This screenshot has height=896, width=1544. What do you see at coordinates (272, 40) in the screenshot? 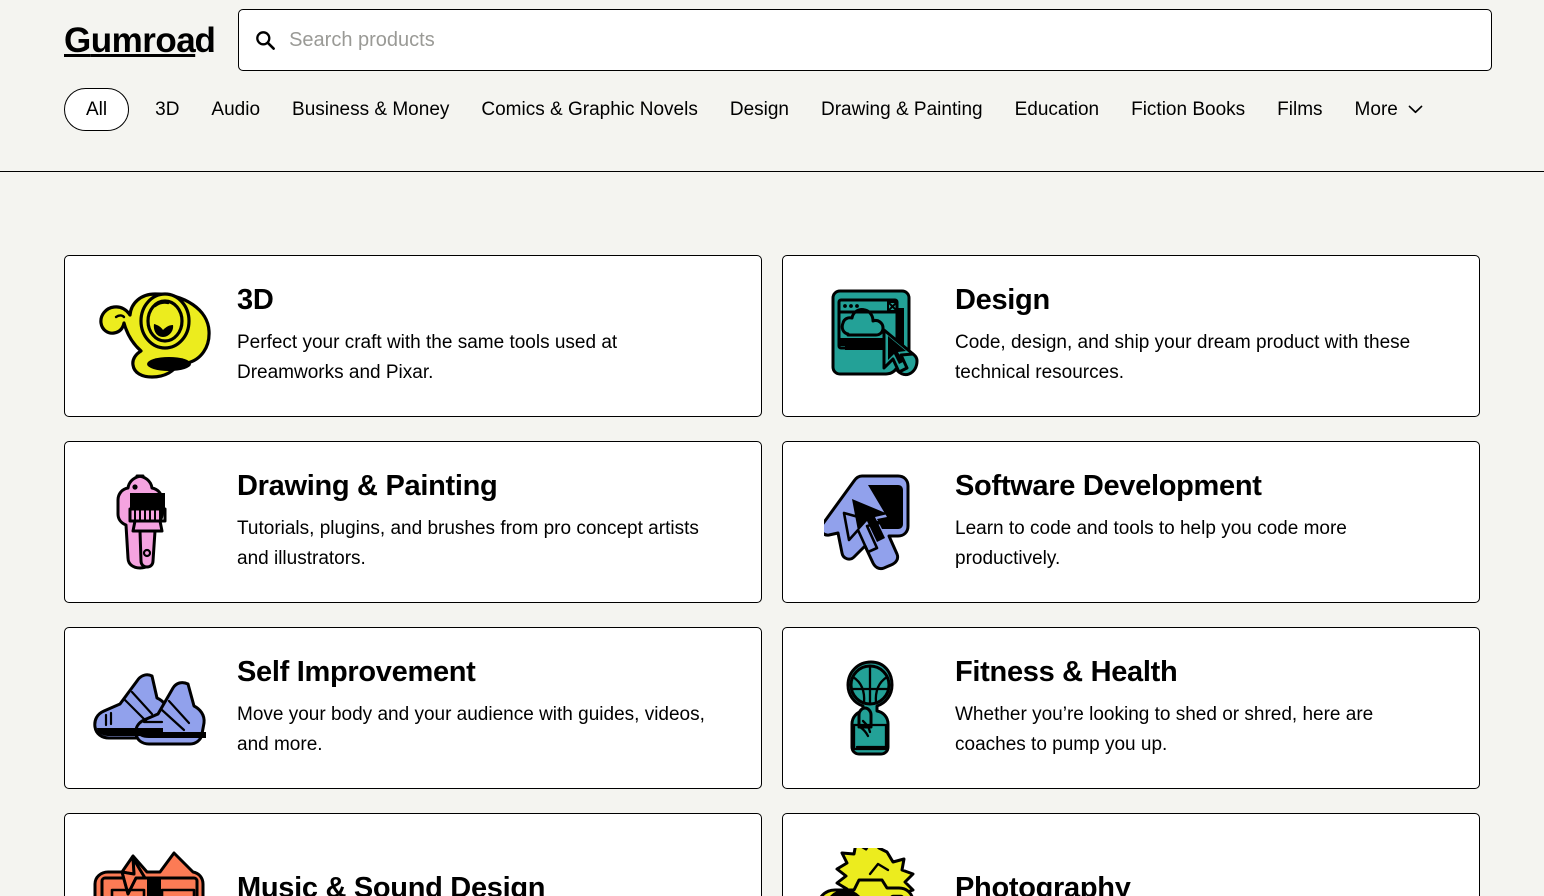
I see `search-icon` at bounding box center [272, 40].